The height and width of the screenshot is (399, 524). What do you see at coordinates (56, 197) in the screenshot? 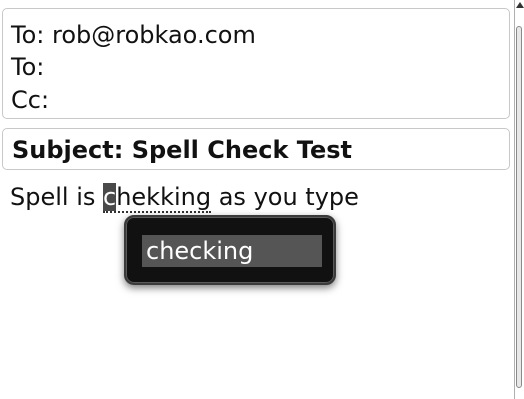
I see `body-text-prefix: Spell is` at bounding box center [56, 197].